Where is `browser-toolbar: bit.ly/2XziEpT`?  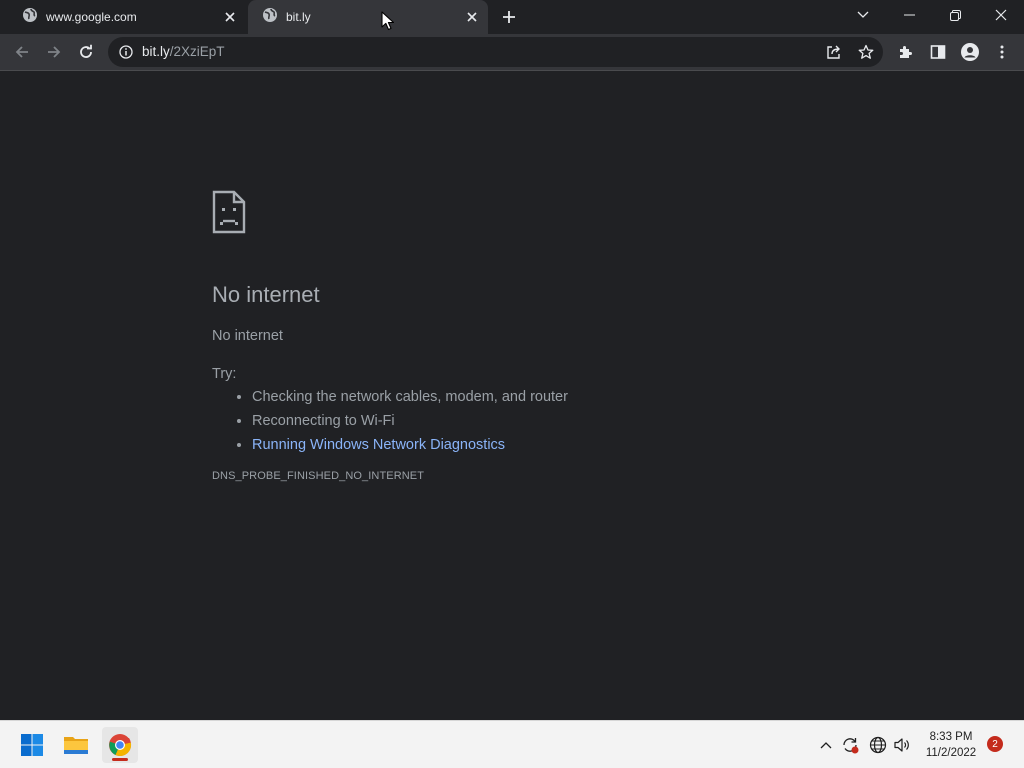 browser-toolbar: bit.ly/2XziEpT is located at coordinates (512, 52).